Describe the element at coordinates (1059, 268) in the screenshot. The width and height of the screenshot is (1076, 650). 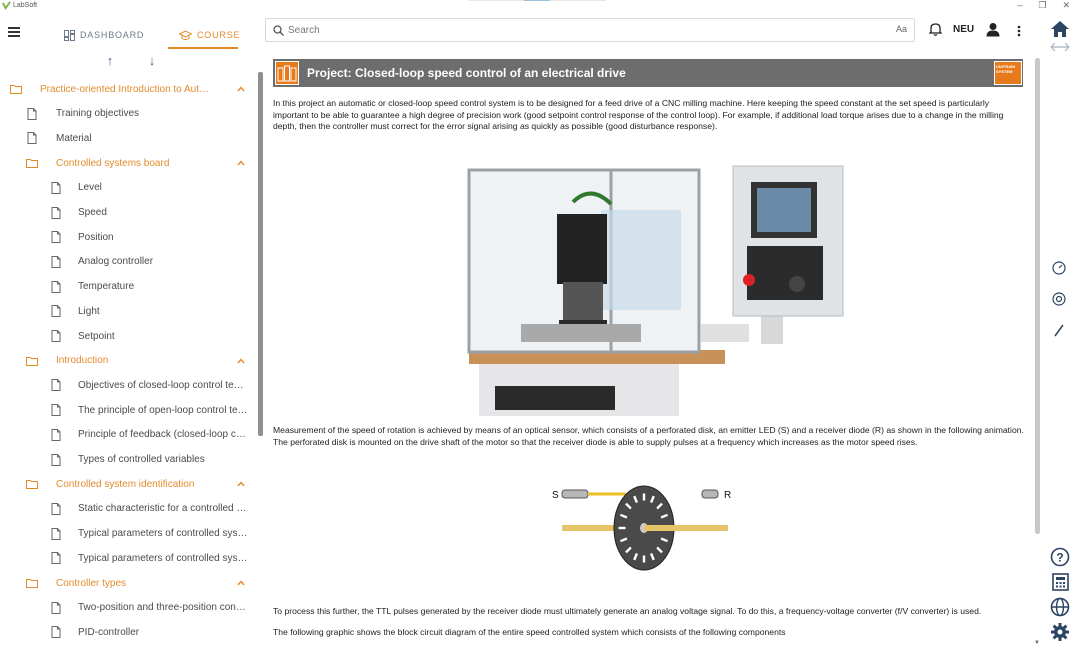
I see `speedometer-icon` at that location.